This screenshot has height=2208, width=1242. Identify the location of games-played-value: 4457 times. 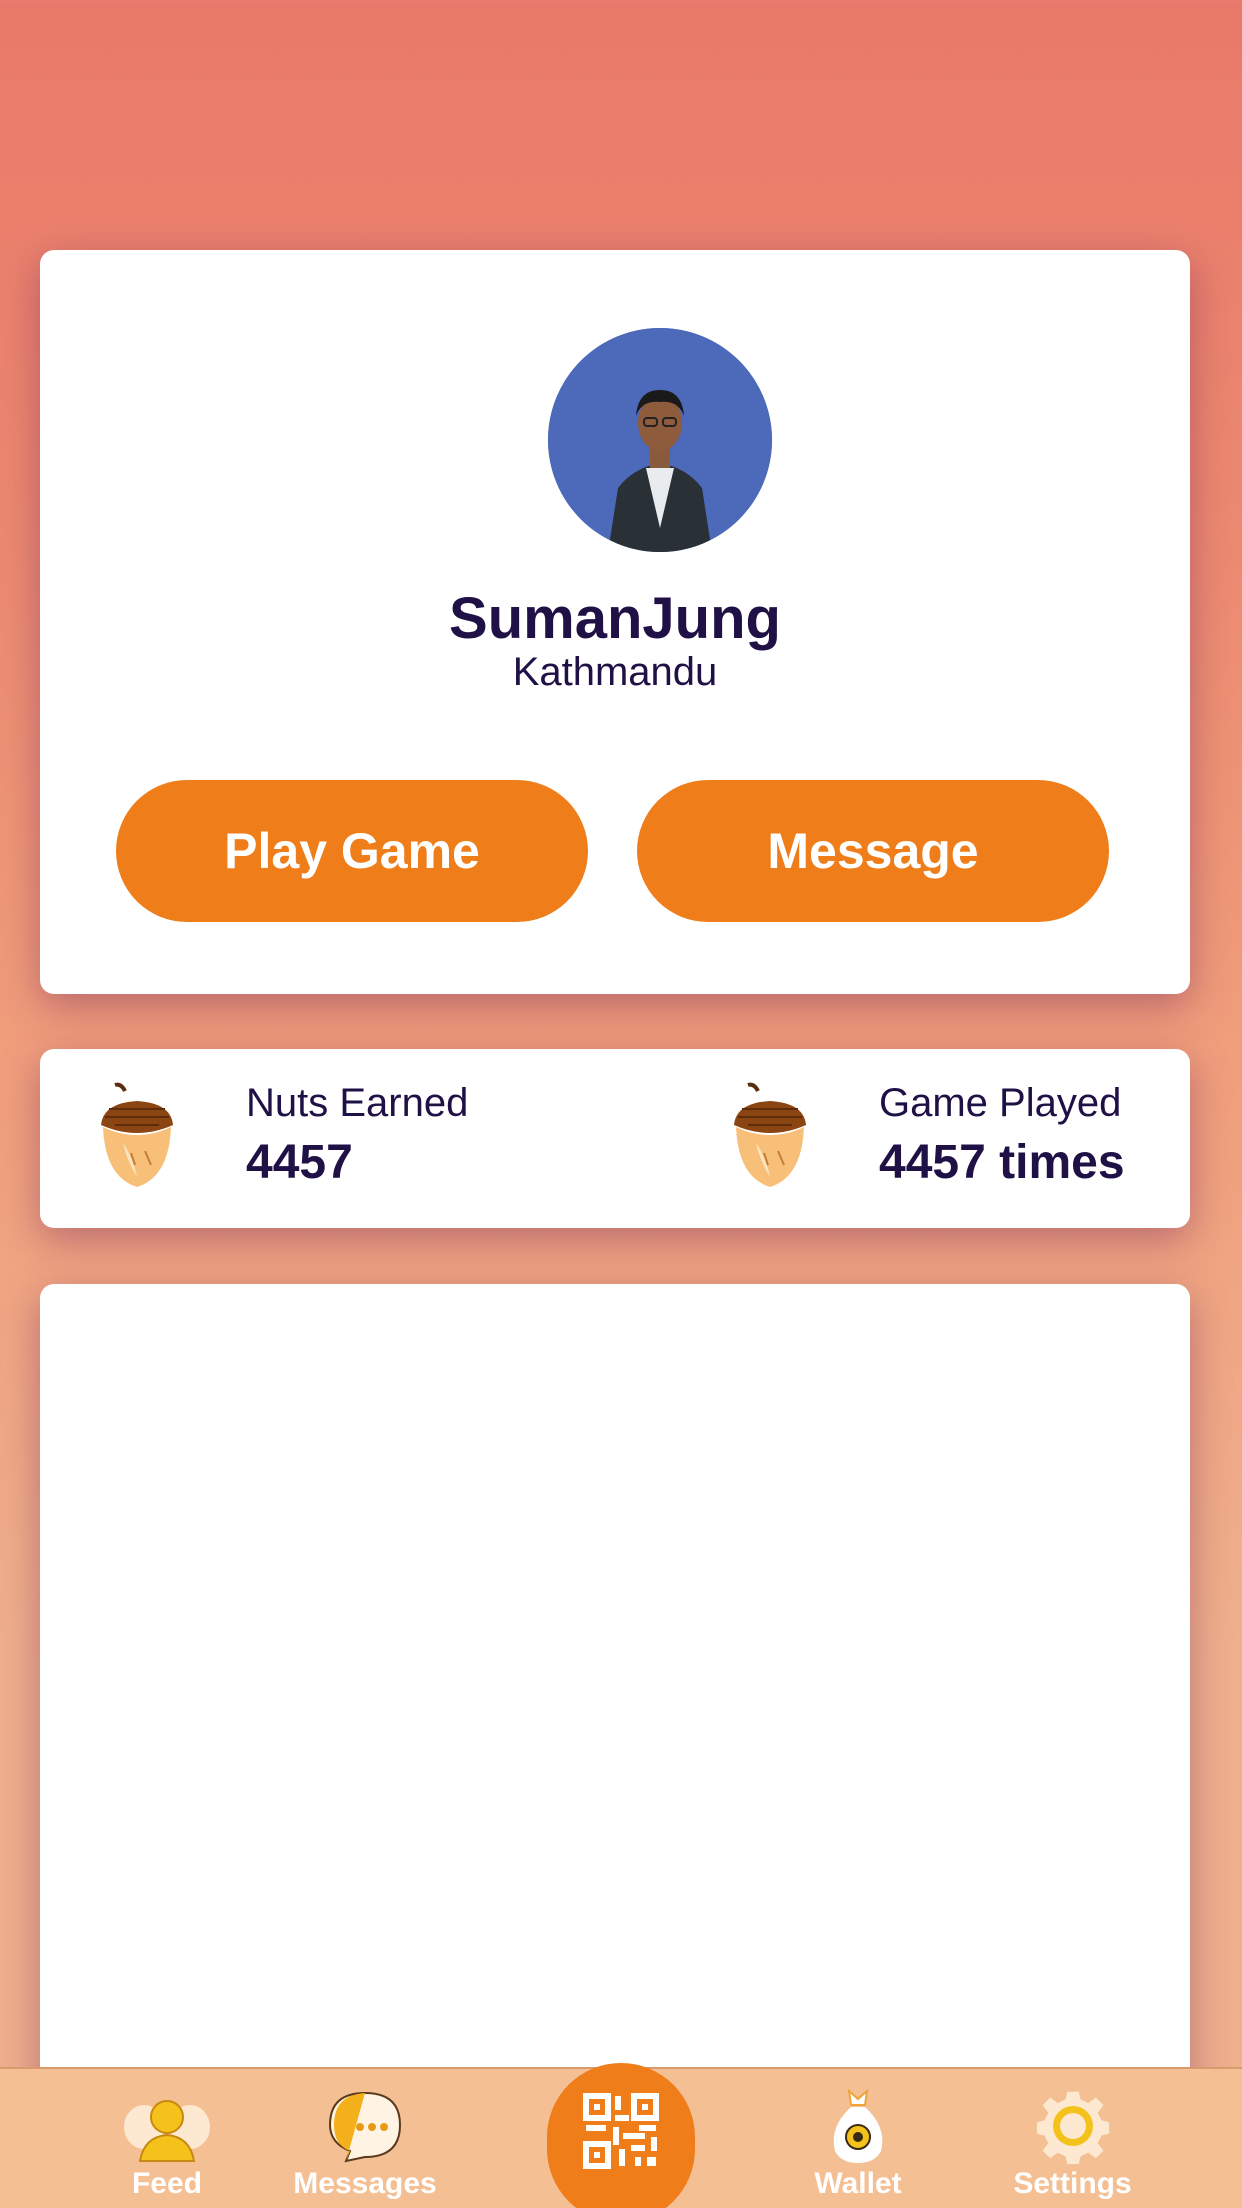
(1002, 1162).